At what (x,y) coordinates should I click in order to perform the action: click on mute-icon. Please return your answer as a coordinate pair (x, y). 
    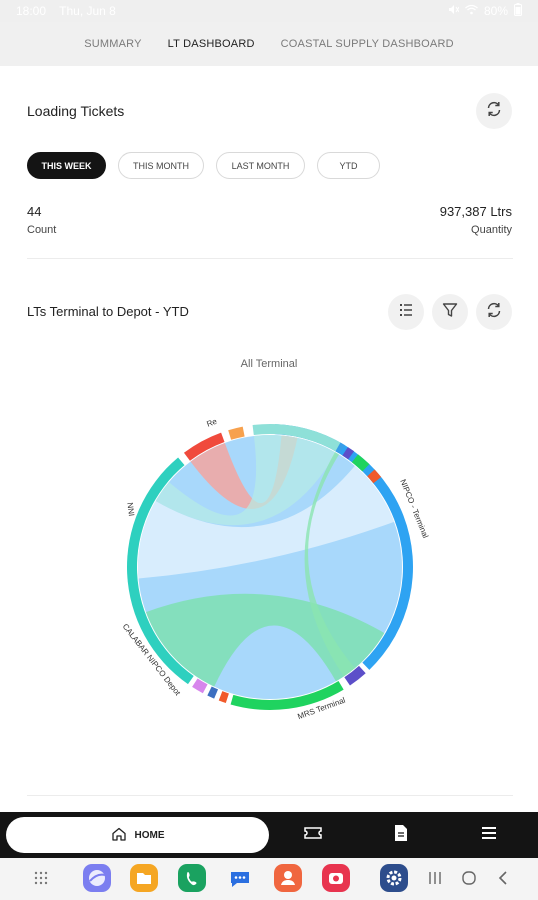
    Looking at the image, I should click on (454, 11).